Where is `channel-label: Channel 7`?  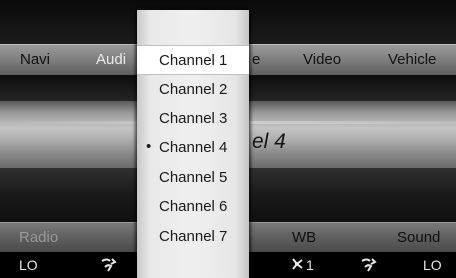
channel-label: Channel 7 is located at coordinates (193, 236).